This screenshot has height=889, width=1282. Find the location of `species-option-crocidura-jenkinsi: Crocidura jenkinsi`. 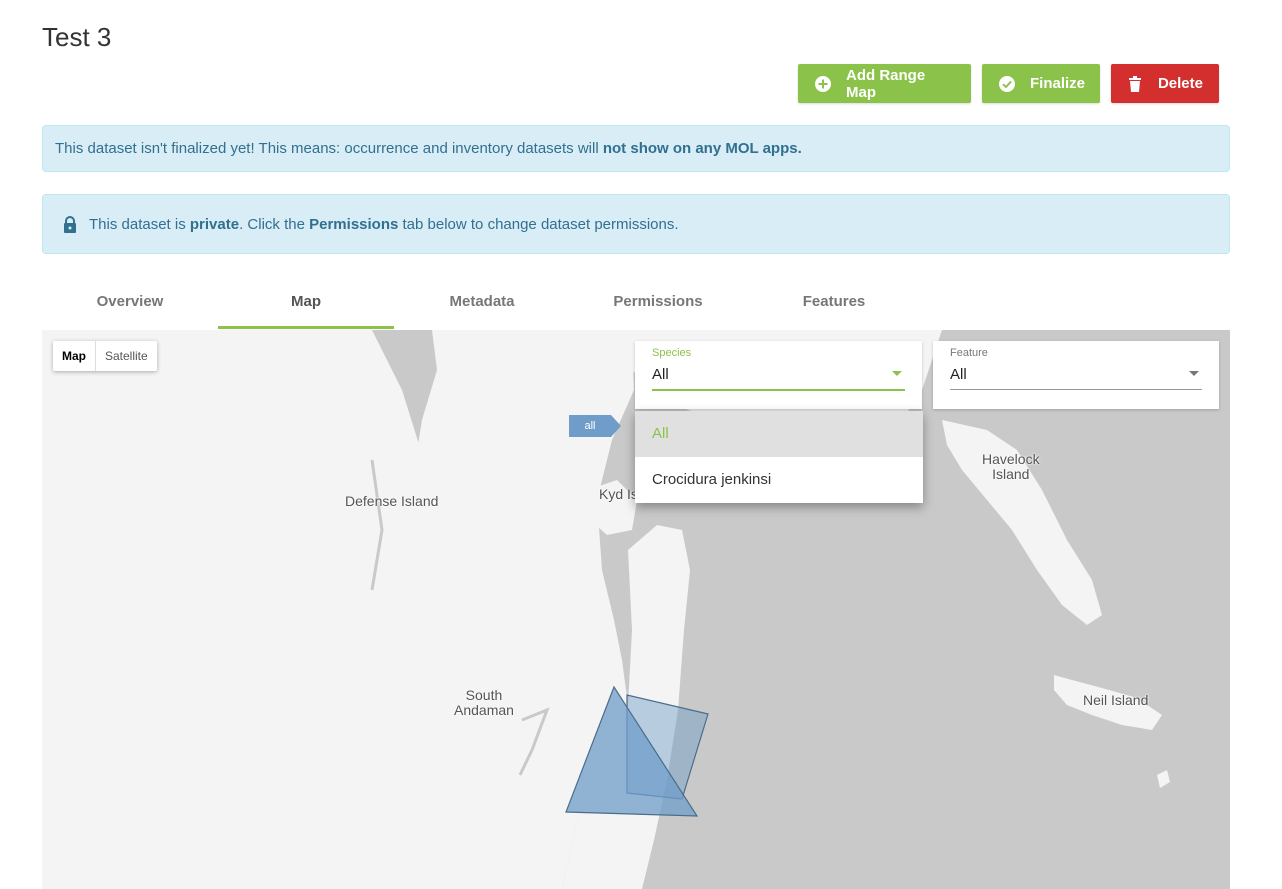

species-option-crocidura-jenkinsi: Crocidura jenkinsi is located at coordinates (779, 480).